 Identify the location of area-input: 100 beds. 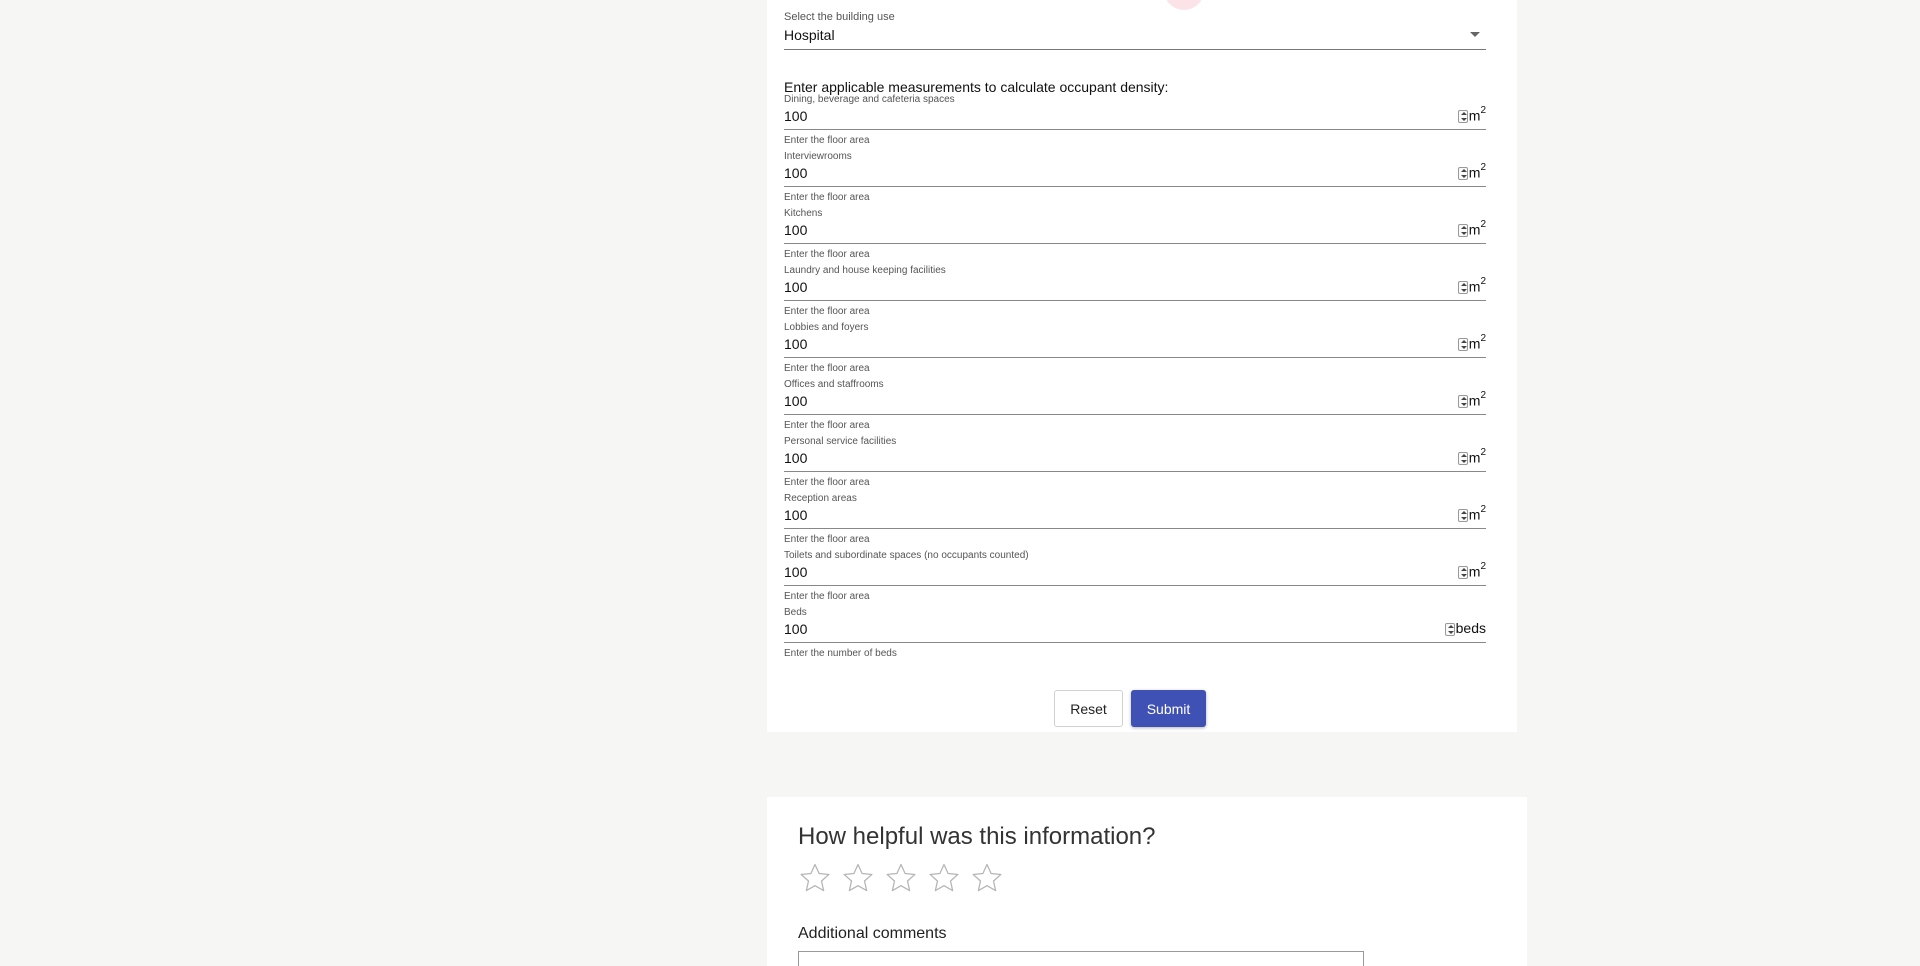
(1135, 630).